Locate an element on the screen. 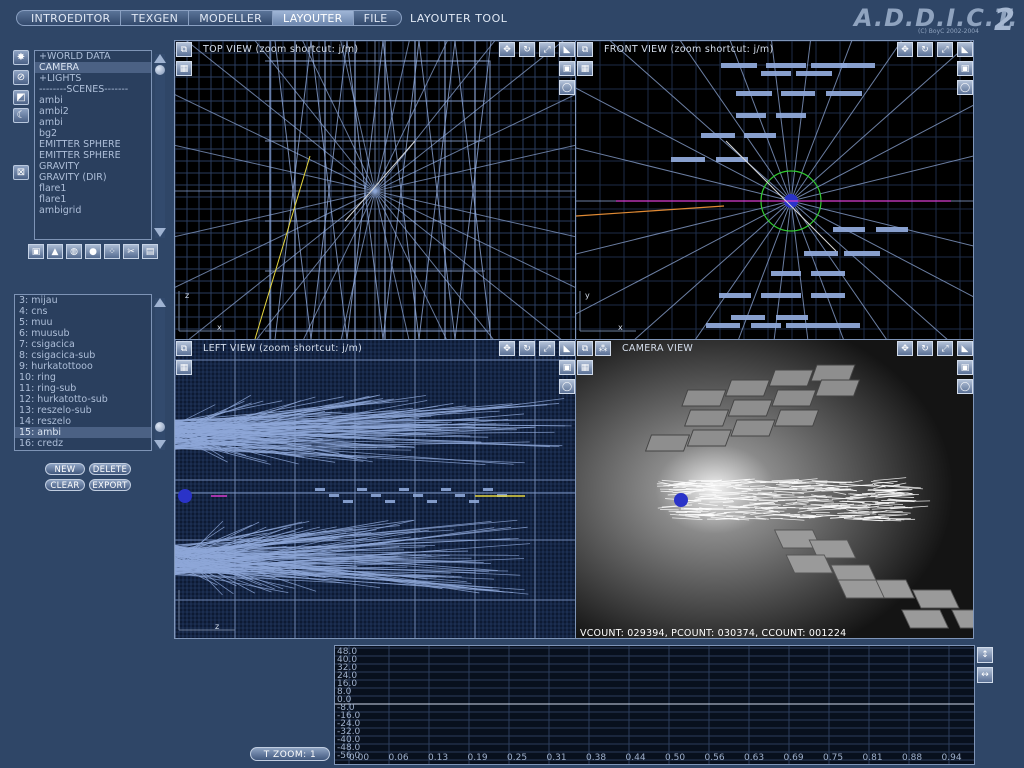 Image resolution: width=1024 pixels, height=768 pixels. sun-icon: ✸ is located at coordinates (21, 57).